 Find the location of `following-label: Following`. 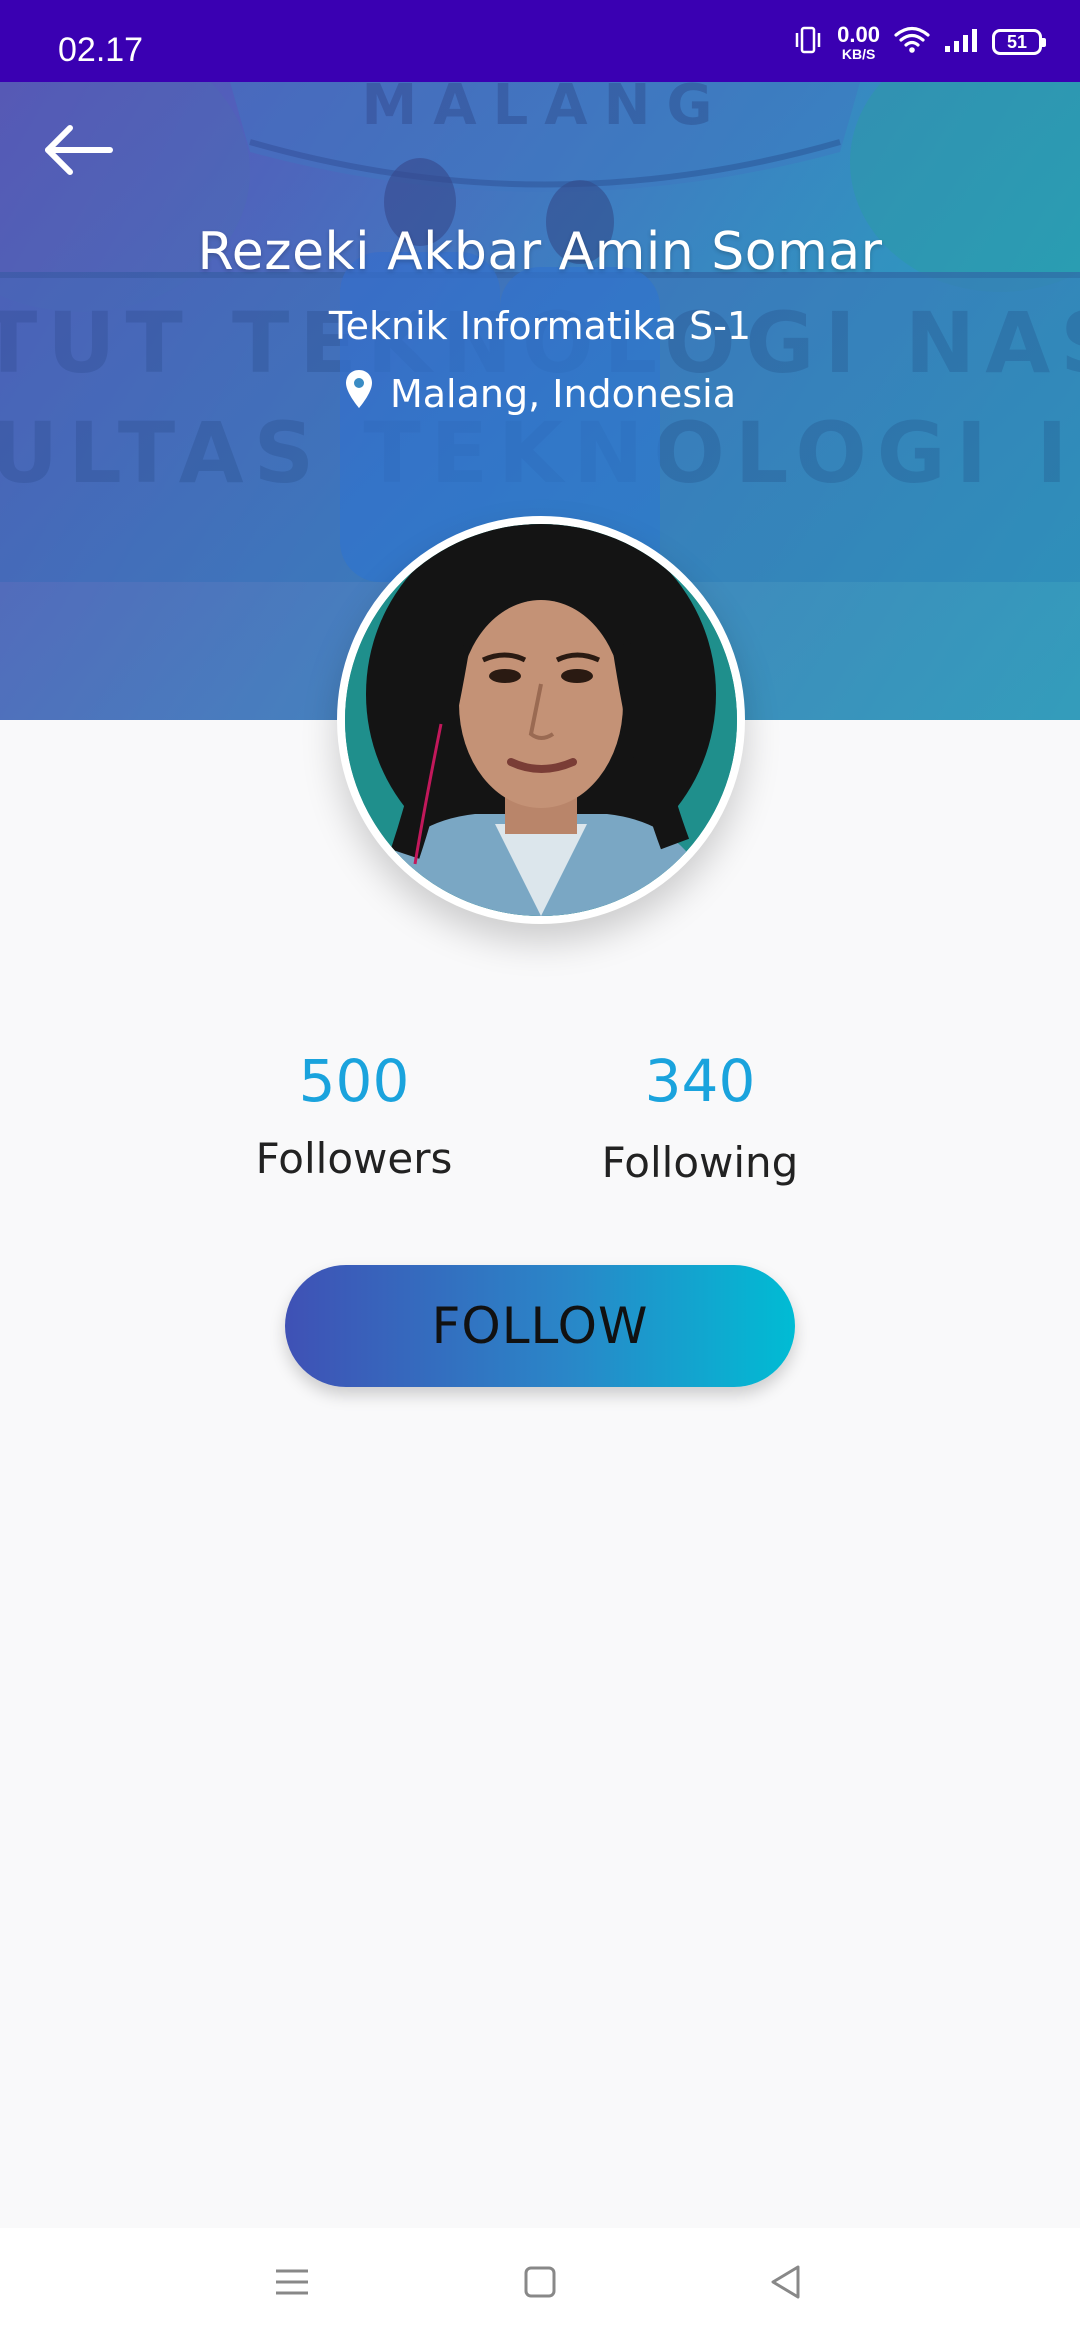

following-label: Following is located at coordinates (700, 1162).